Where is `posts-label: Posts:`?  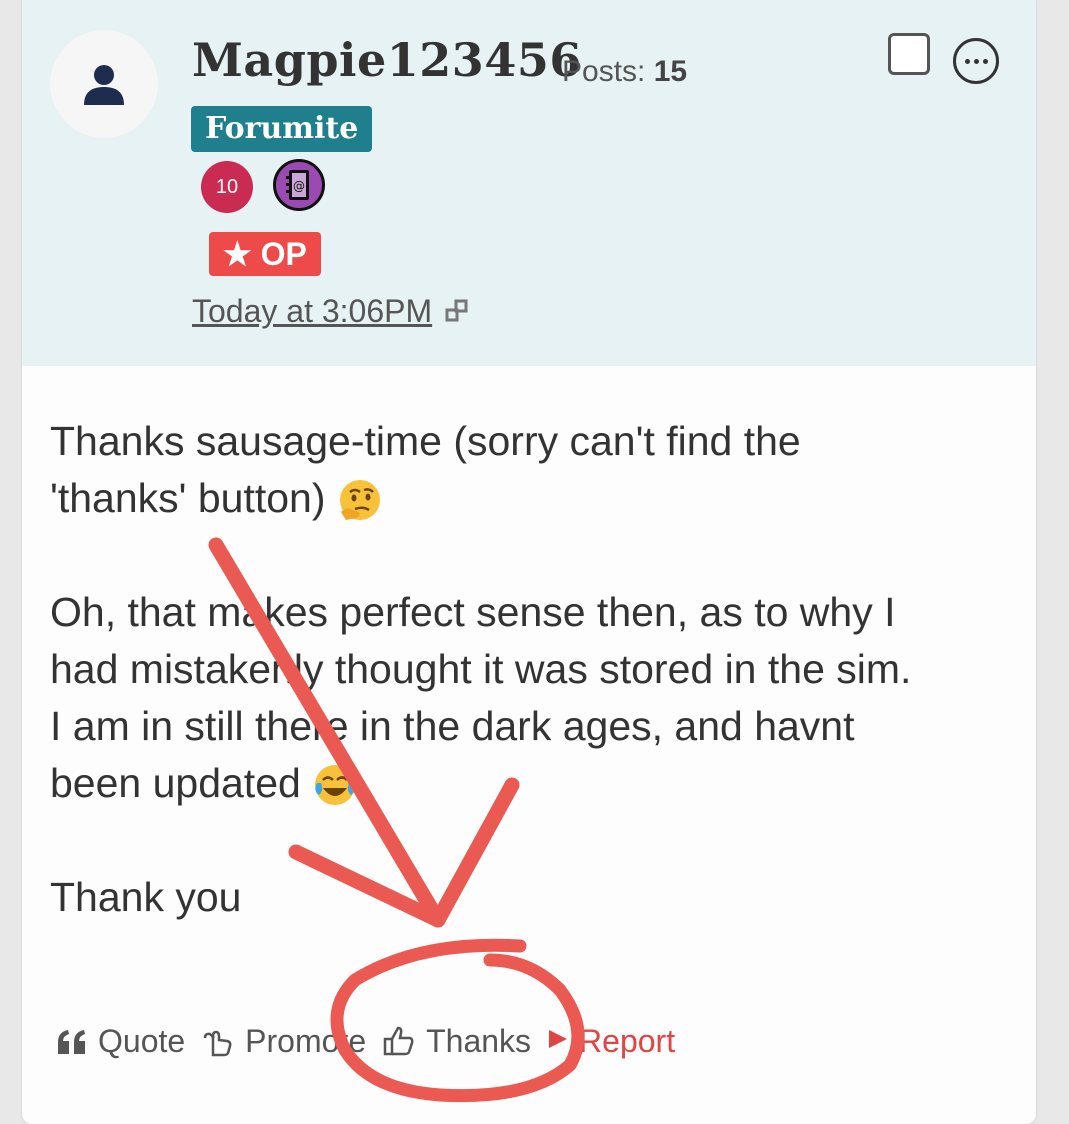 posts-label: Posts: is located at coordinates (604, 71).